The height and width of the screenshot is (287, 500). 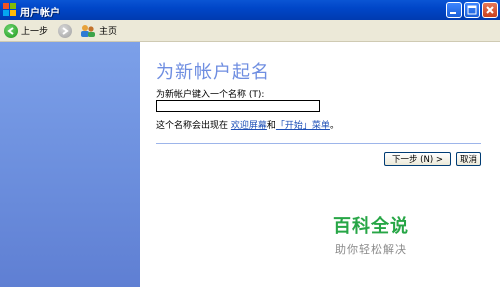 I want to click on toolbar: 上一步 主页, so click(x=250, y=31).